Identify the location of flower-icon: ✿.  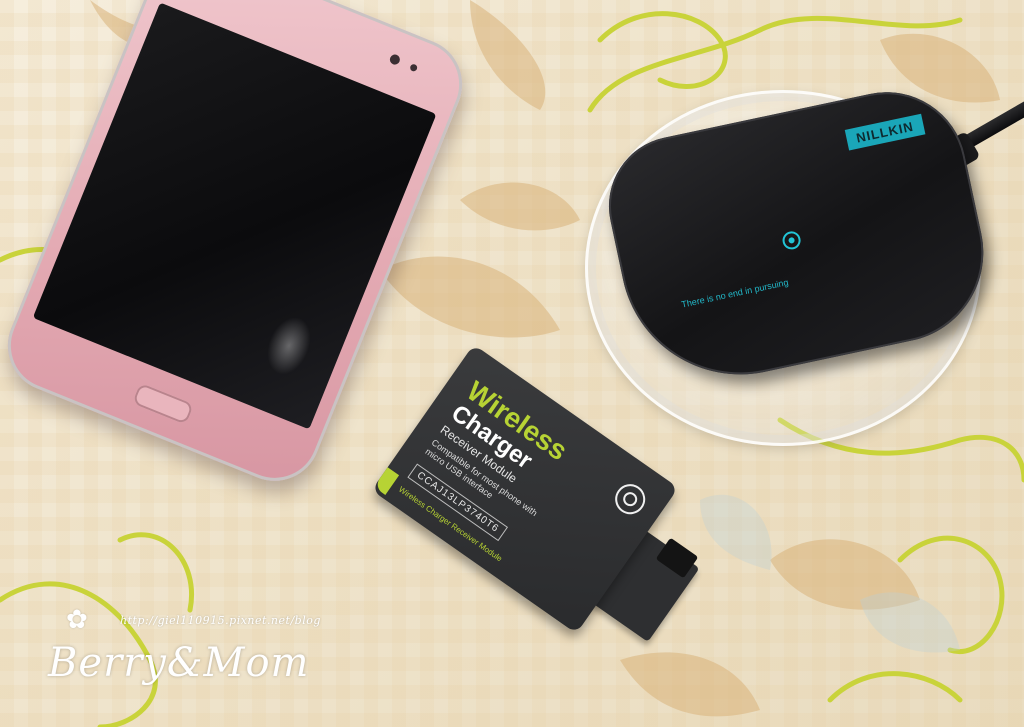
(77, 619).